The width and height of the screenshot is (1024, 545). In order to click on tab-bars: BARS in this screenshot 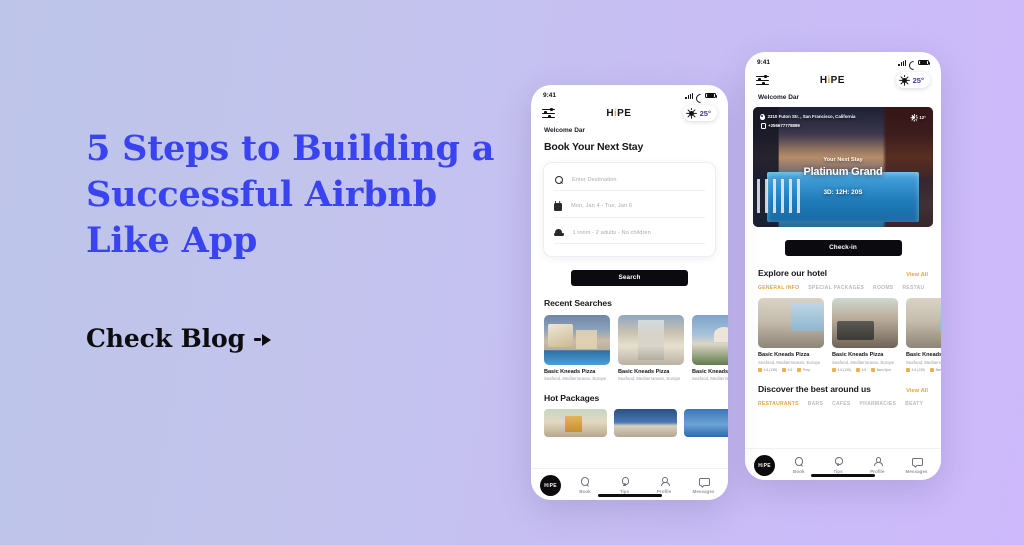, I will do `click(815, 404)`.